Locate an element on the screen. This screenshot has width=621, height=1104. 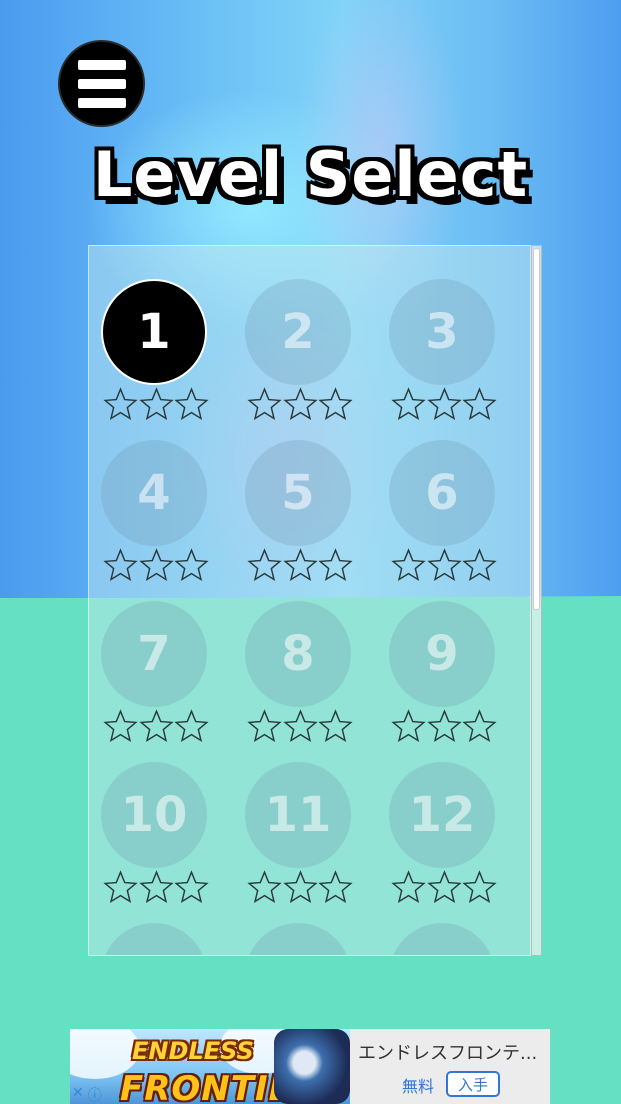
level-13-cell: 13 is located at coordinates (149, 939).